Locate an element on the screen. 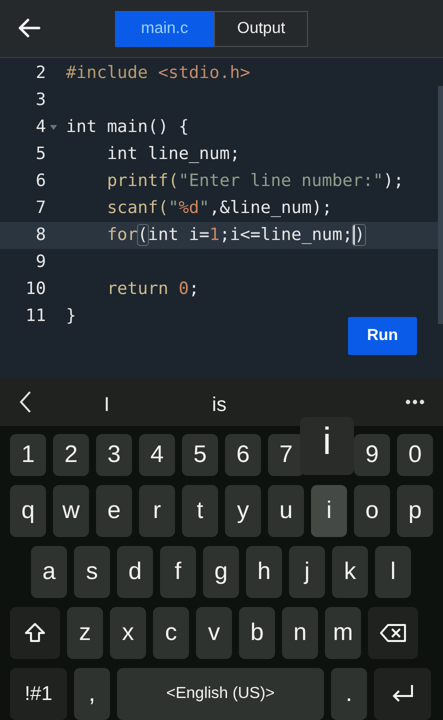  key: 3 is located at coordinates (114, 455).